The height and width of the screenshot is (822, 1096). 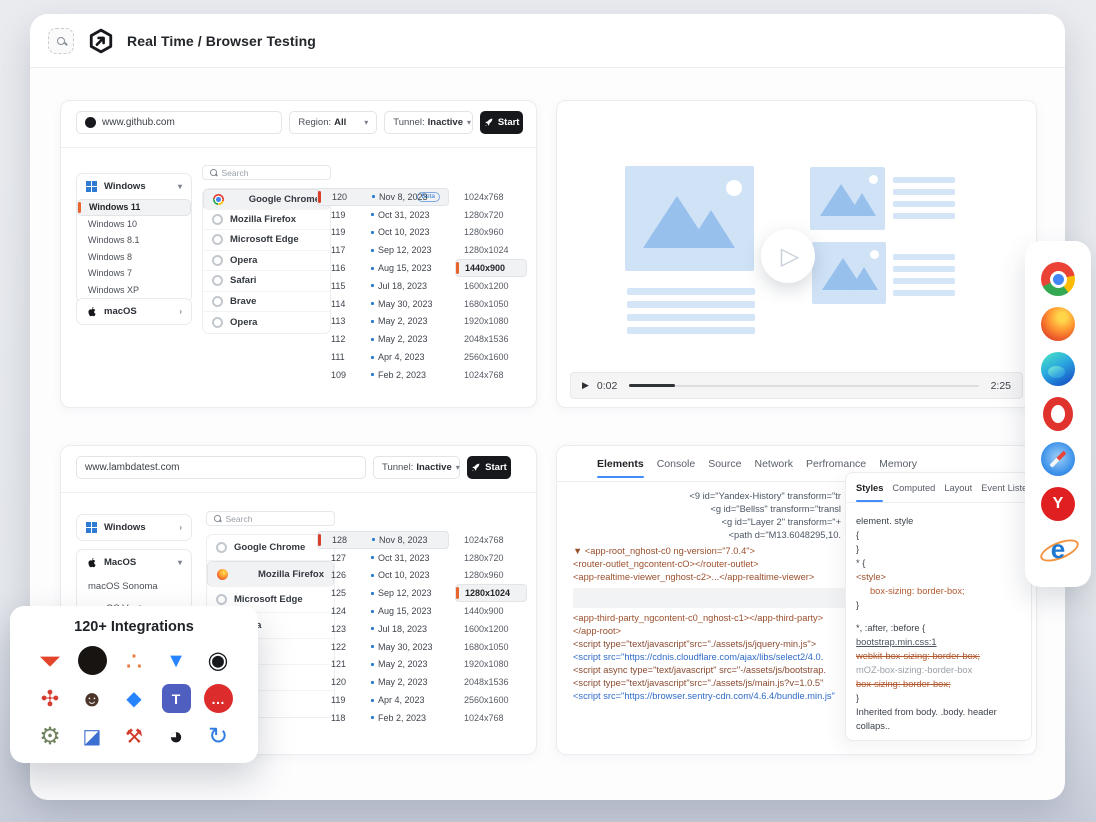 What do you see at coordinates (870, 492) in the screenshot?
I see `styles-tab: Styles` at bounding box center [870, 492].